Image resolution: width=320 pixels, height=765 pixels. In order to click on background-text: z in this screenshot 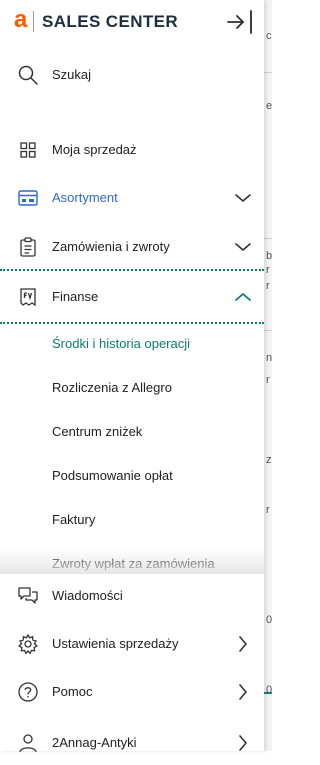, I will do `click(269, 460)`.